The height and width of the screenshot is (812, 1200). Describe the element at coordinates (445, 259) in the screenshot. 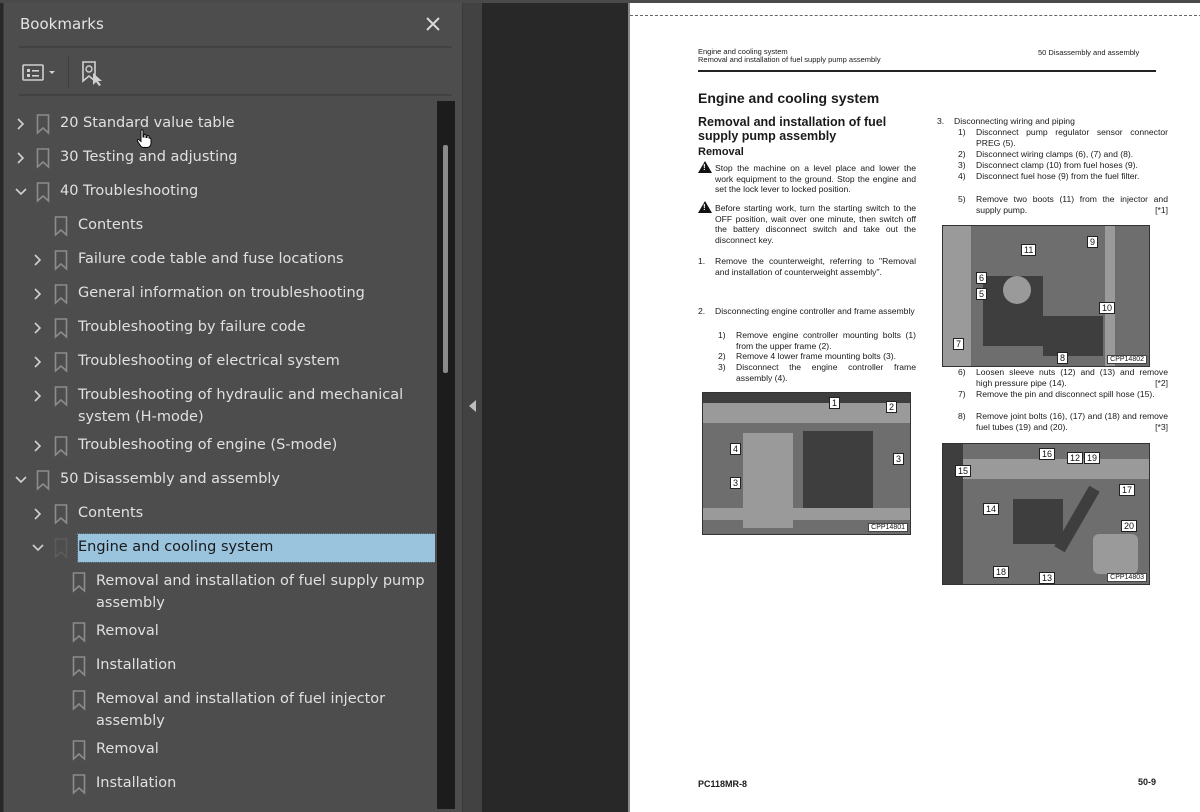

I see `bookmark-scrollbar-thumb` at that location.